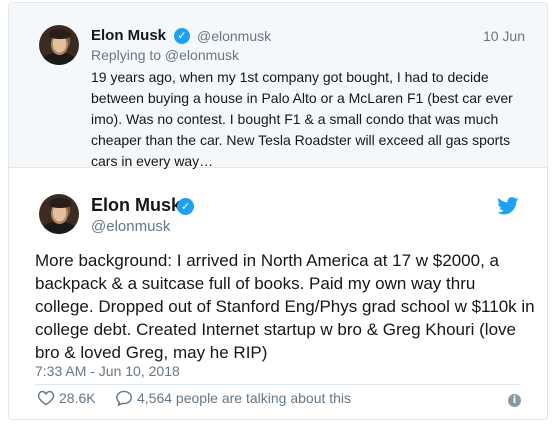 The width and height of the screenshot is (558, 429). Describe the element at coordinates (107, 371) in the screenshot. I see `tweet-timestamp: 7:33 AM - Jun 10, 2018` at that location.